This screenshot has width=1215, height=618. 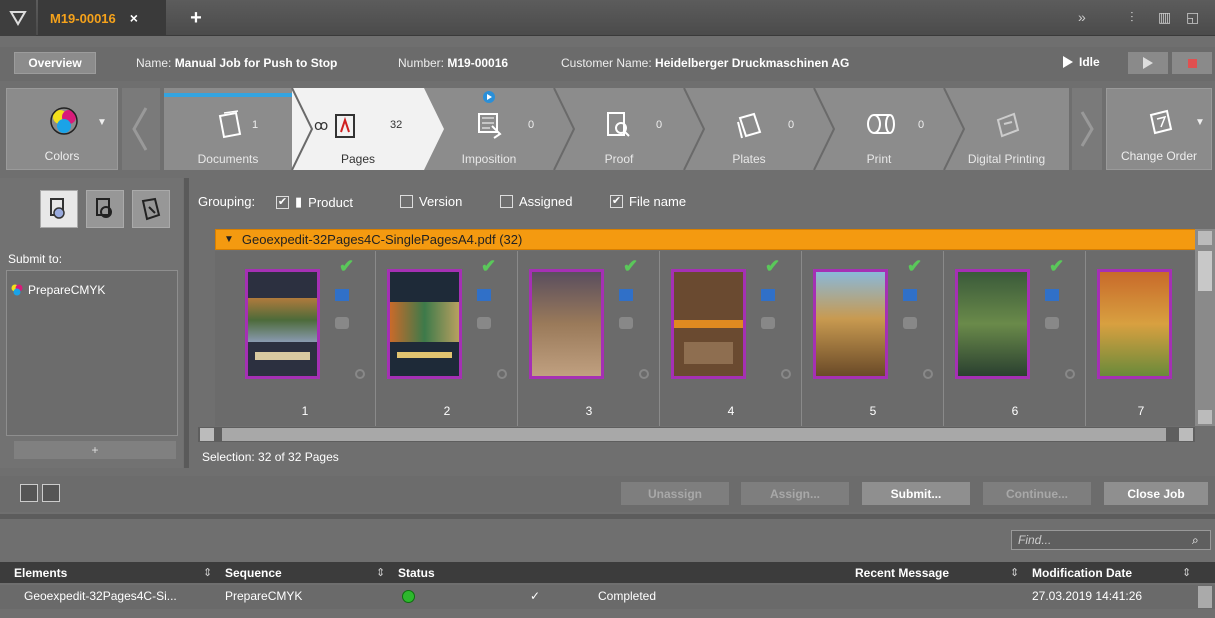 I want to click on add-sequence-button: +, so click(x=95, y=450).